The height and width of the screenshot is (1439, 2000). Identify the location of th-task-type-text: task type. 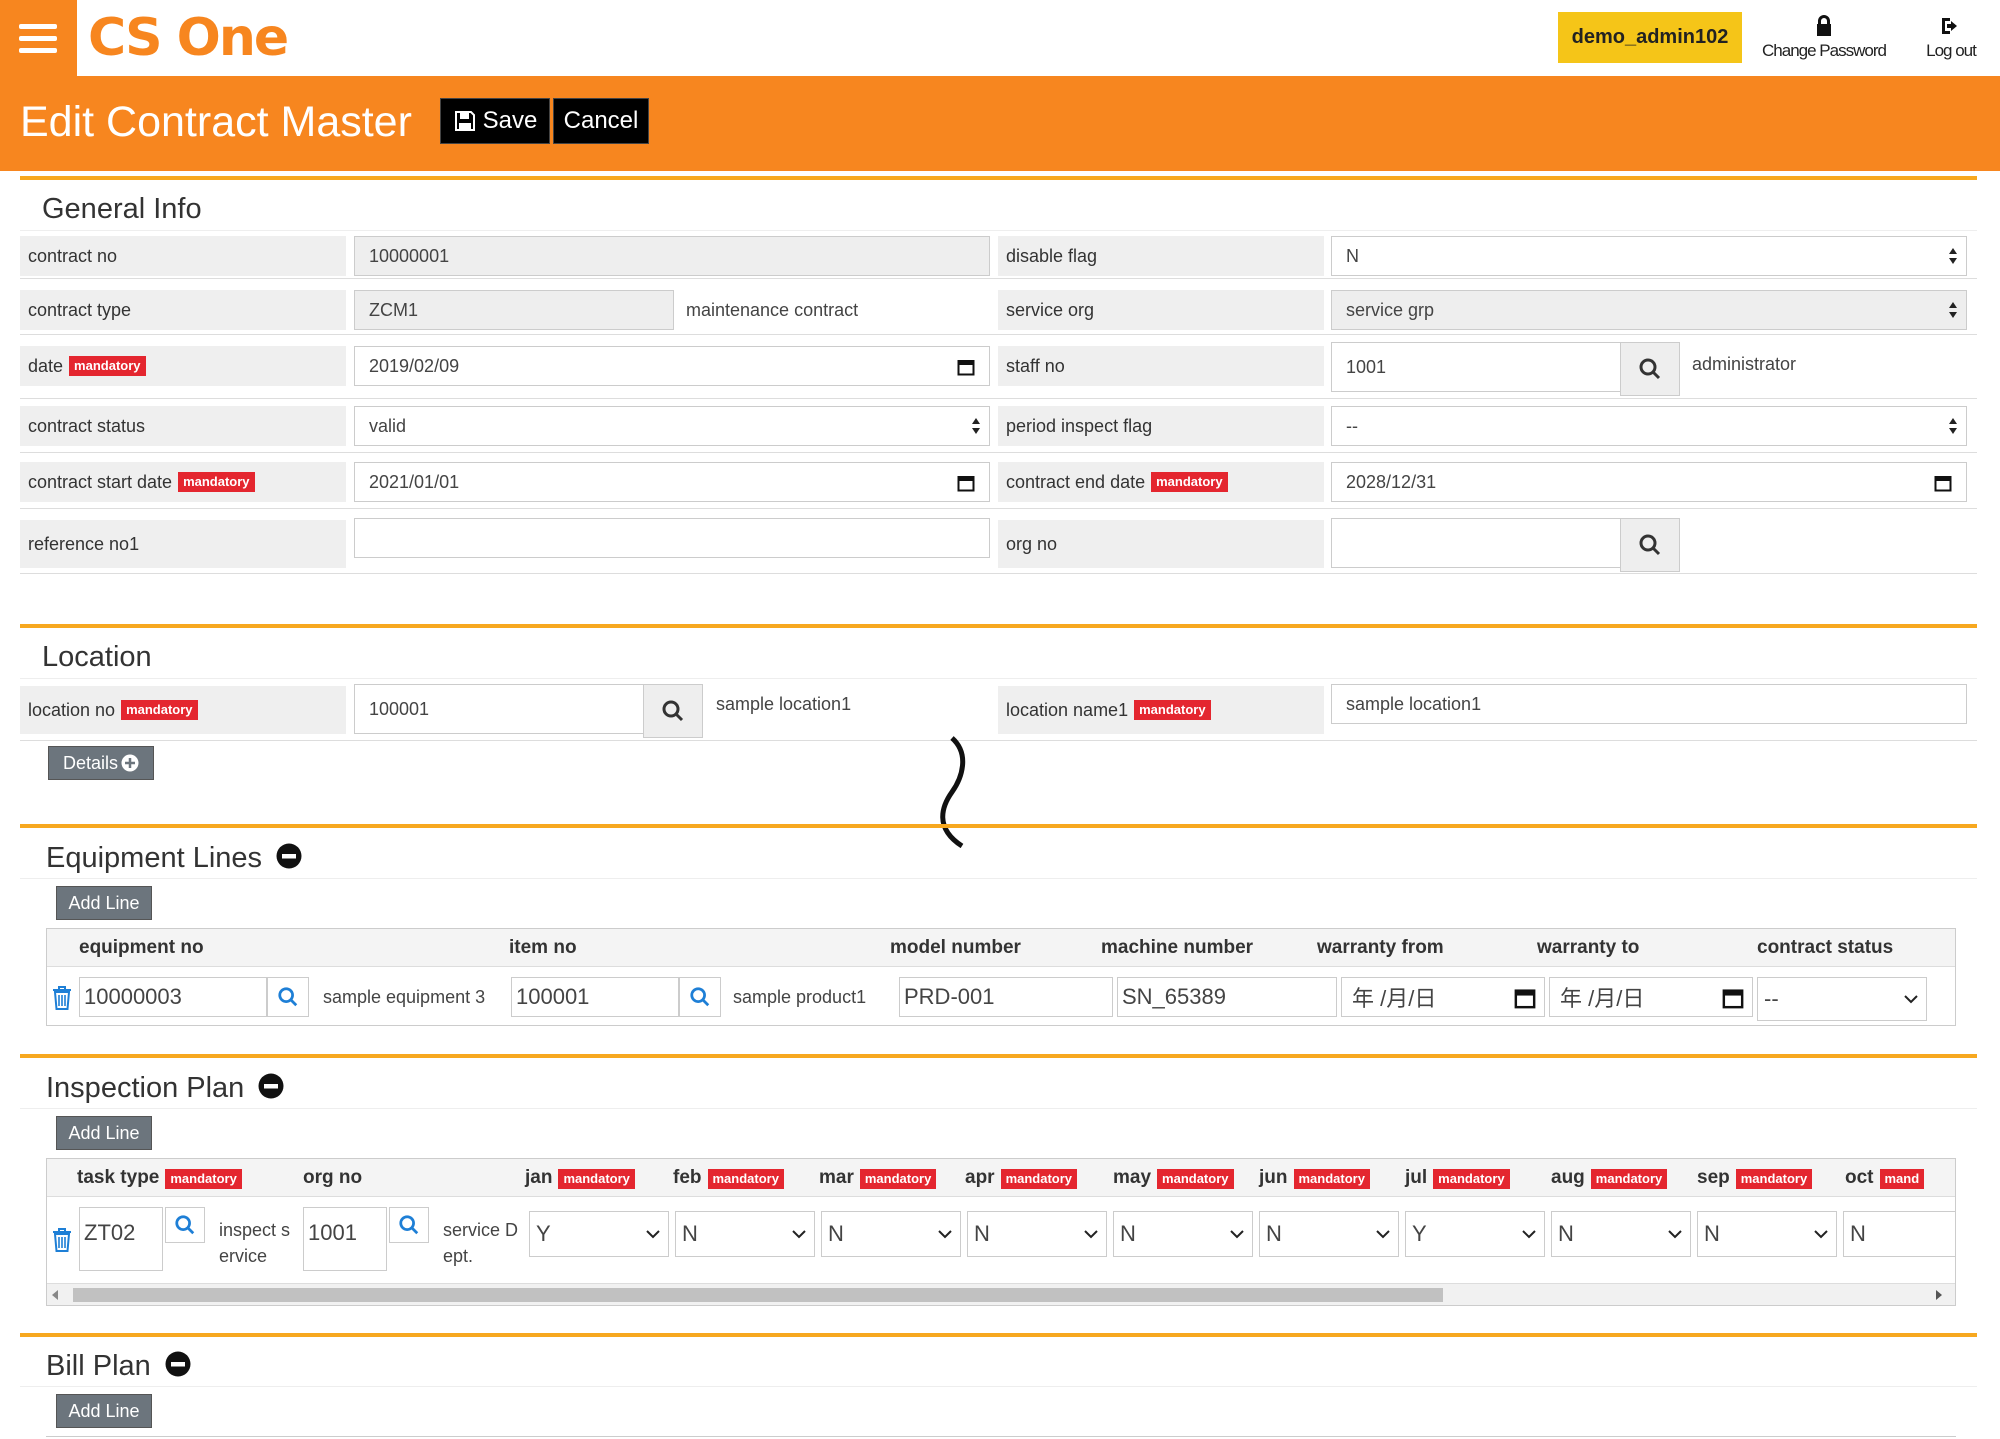
(118, 1177).